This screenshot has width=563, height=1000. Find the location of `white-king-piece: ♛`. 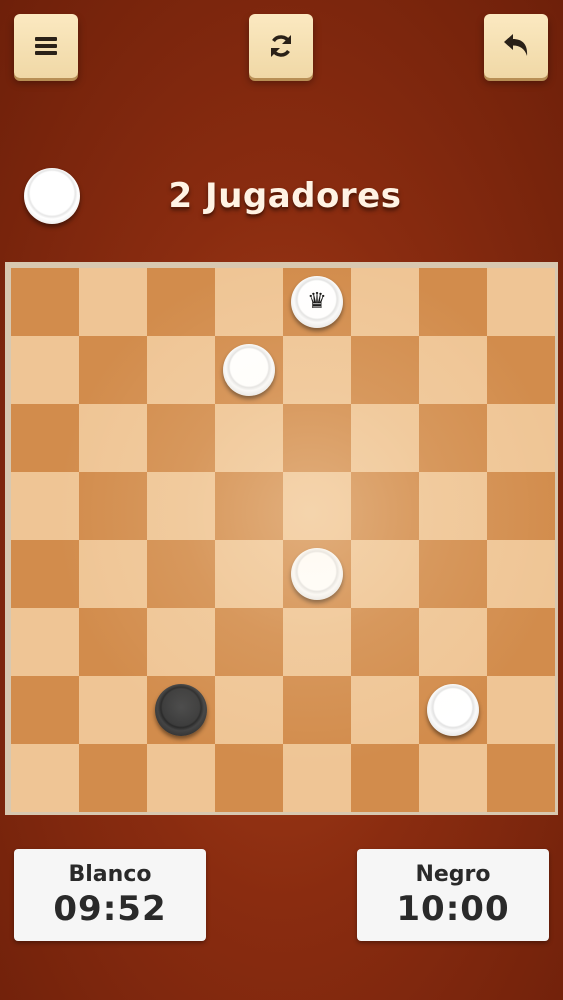

white-king-piece: ♛ is located at coordinates (317, 302).